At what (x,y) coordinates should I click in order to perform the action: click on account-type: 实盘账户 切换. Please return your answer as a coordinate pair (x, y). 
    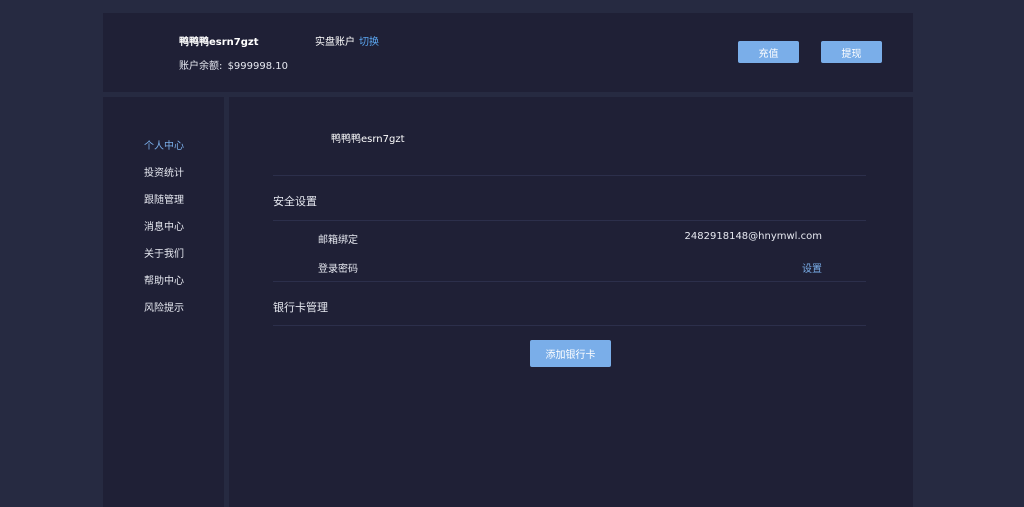
    Looking at the image, I should click on (347, 40).